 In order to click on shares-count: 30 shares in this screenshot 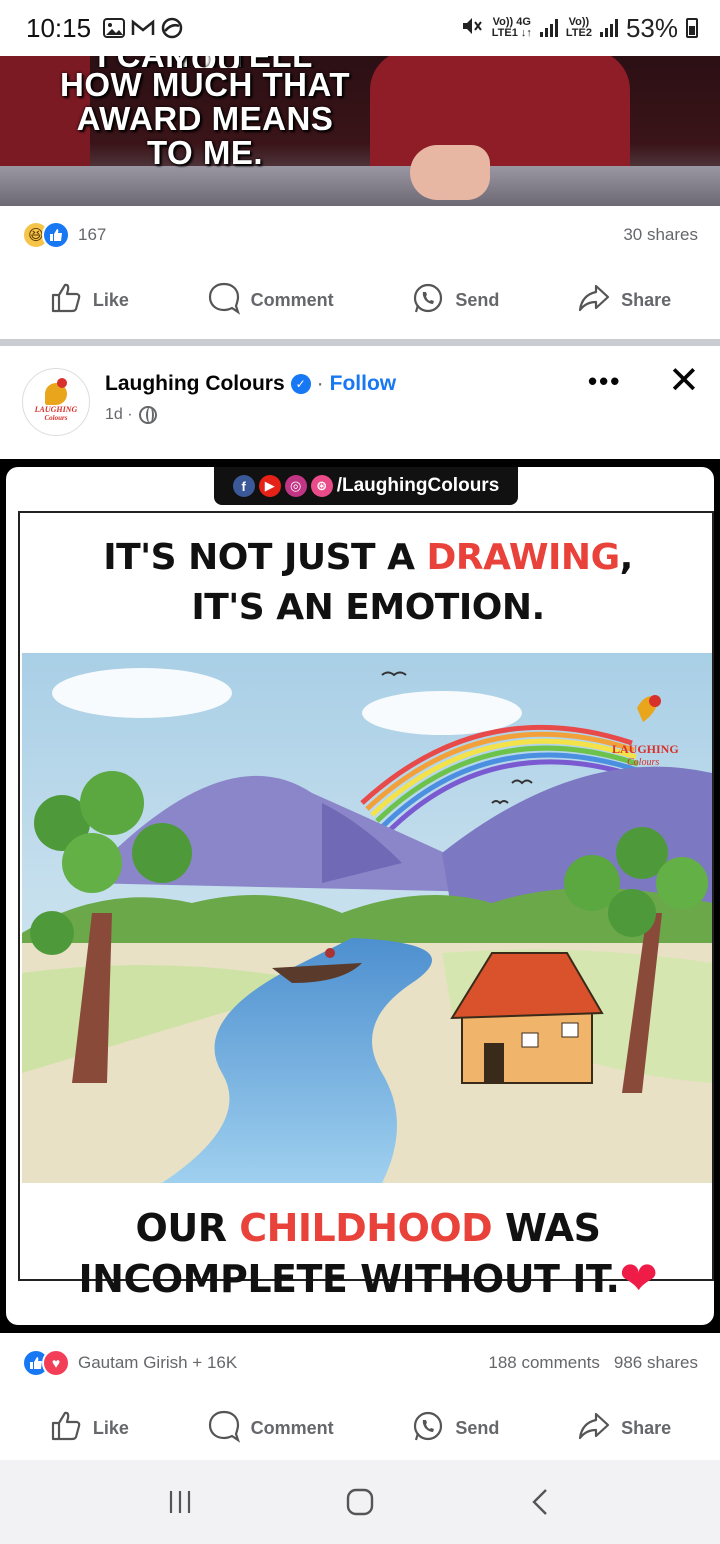, I will do `click(660, 235)`.